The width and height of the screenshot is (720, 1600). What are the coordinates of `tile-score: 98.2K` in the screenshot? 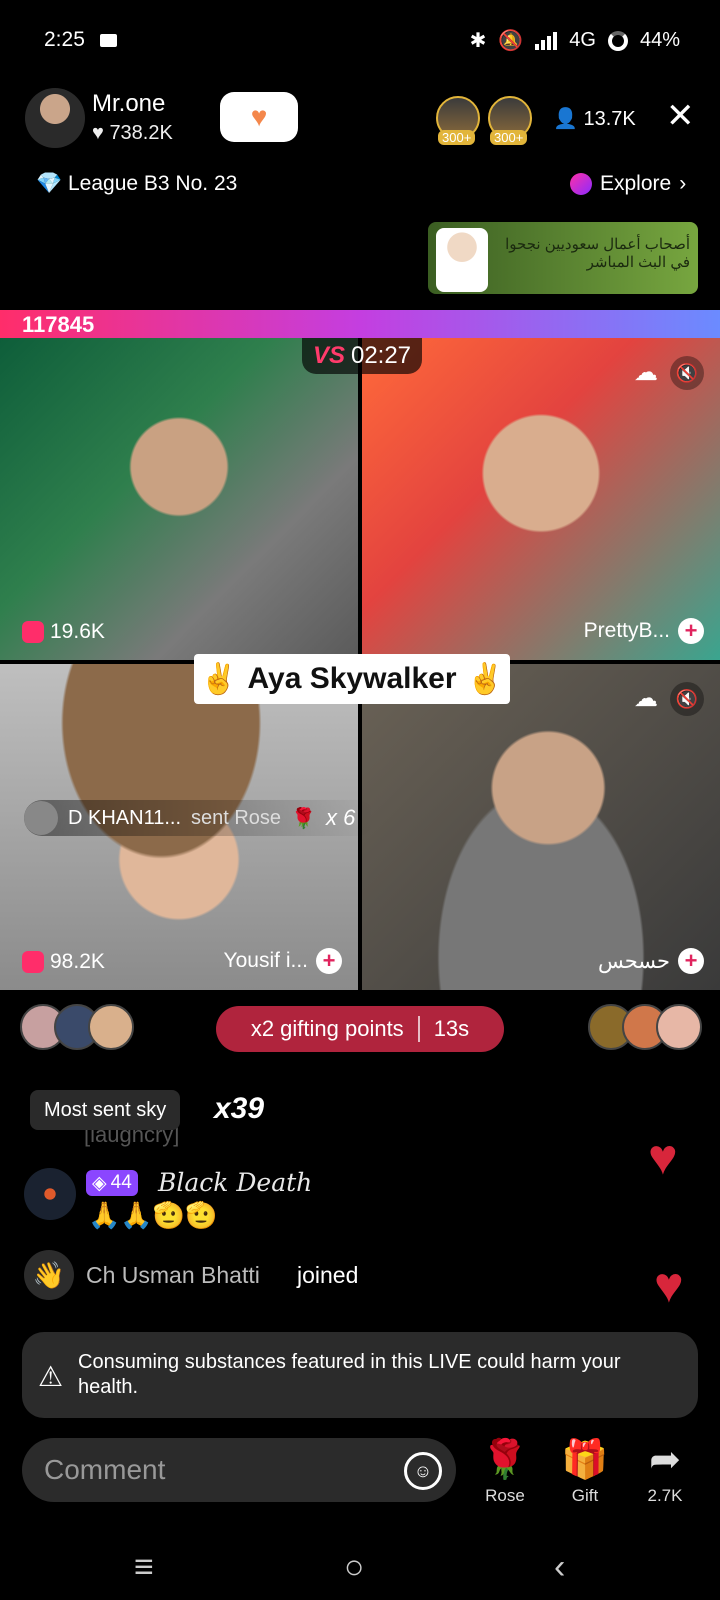 It's located at (63, 962).